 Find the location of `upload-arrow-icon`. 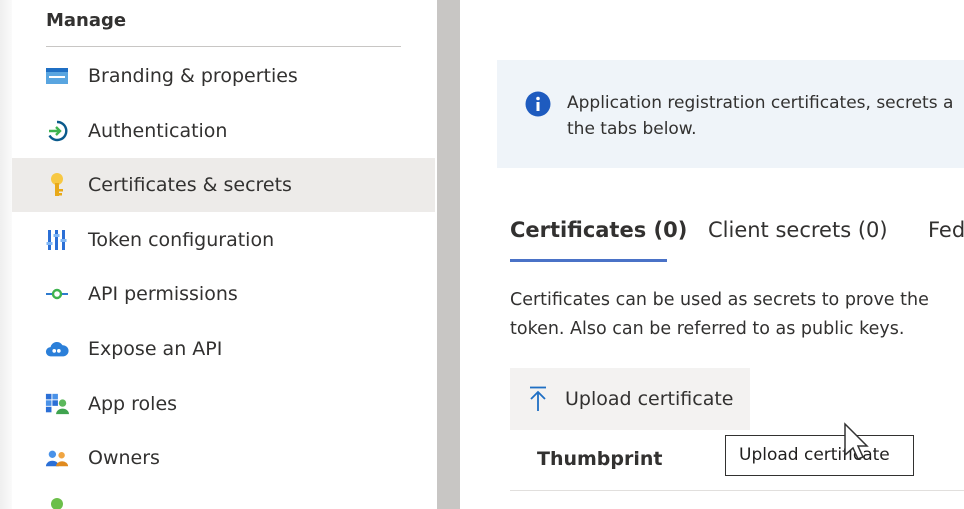

upload-arrow-icon is located at coordinates (538, 399).